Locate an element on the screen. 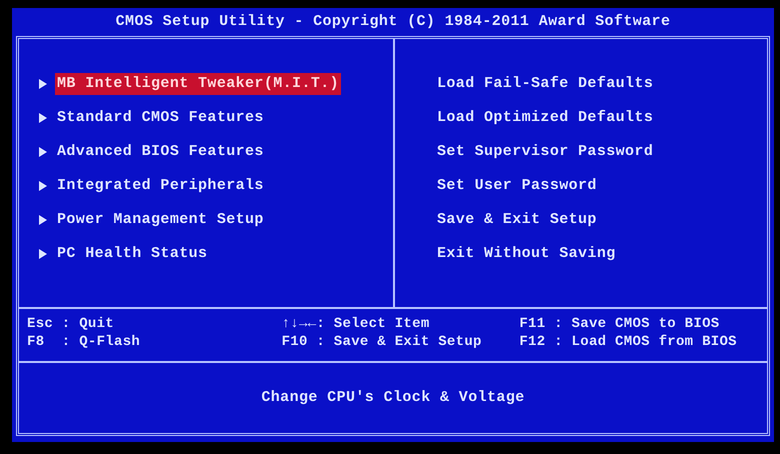 Image resolution: width=780 pixels, height=454 pixels. menu-item: Save & Exit Setup is located at coordinates (517, 220).